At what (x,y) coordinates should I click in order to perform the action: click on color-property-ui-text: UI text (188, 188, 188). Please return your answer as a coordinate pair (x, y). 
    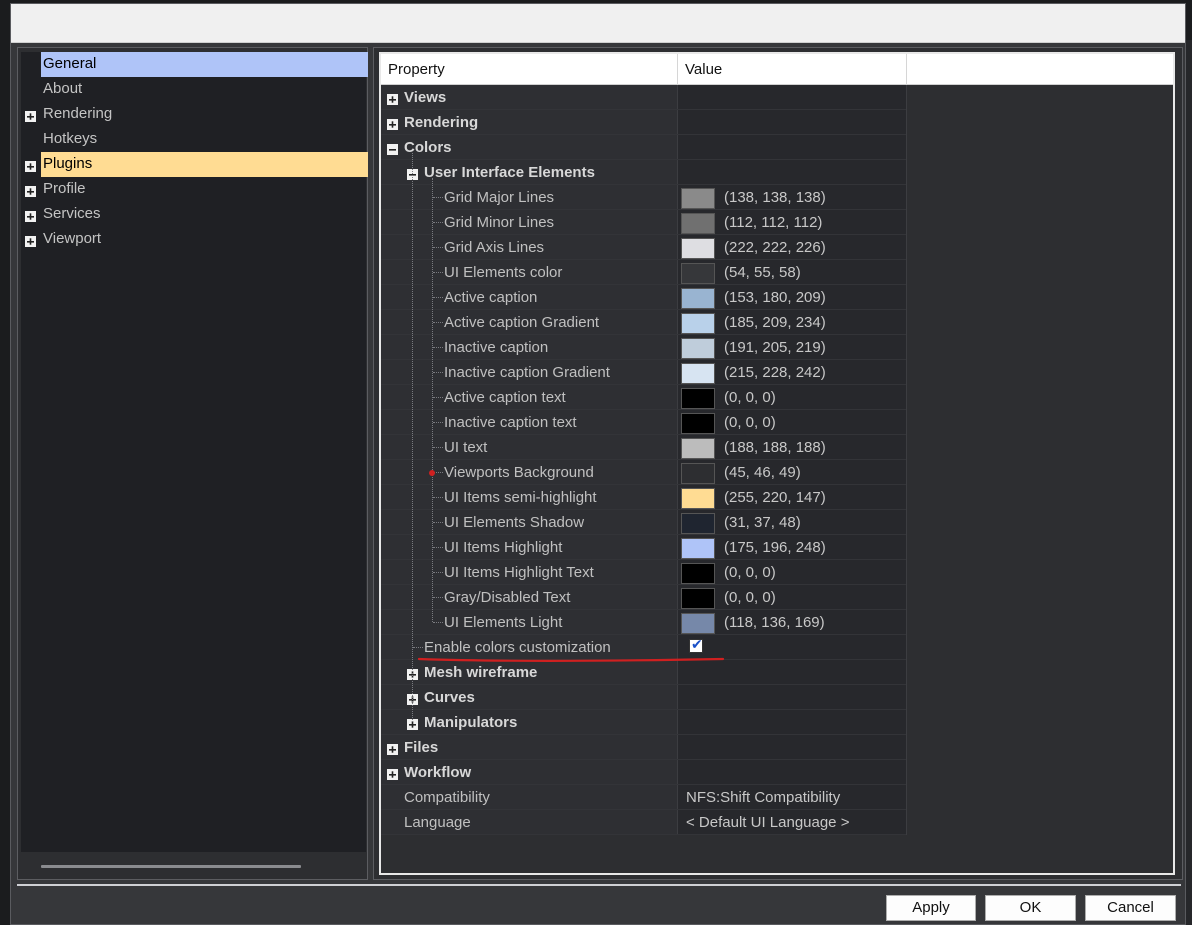
    Looking at the image, I should click on (643, 447).